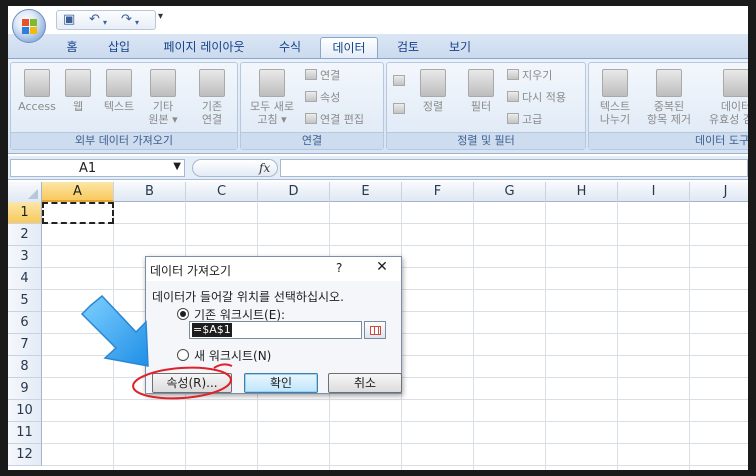  What do you see at coordinates (514, 168) in the screenshot?
I see `formula-input` at bounding box center [514, 168].